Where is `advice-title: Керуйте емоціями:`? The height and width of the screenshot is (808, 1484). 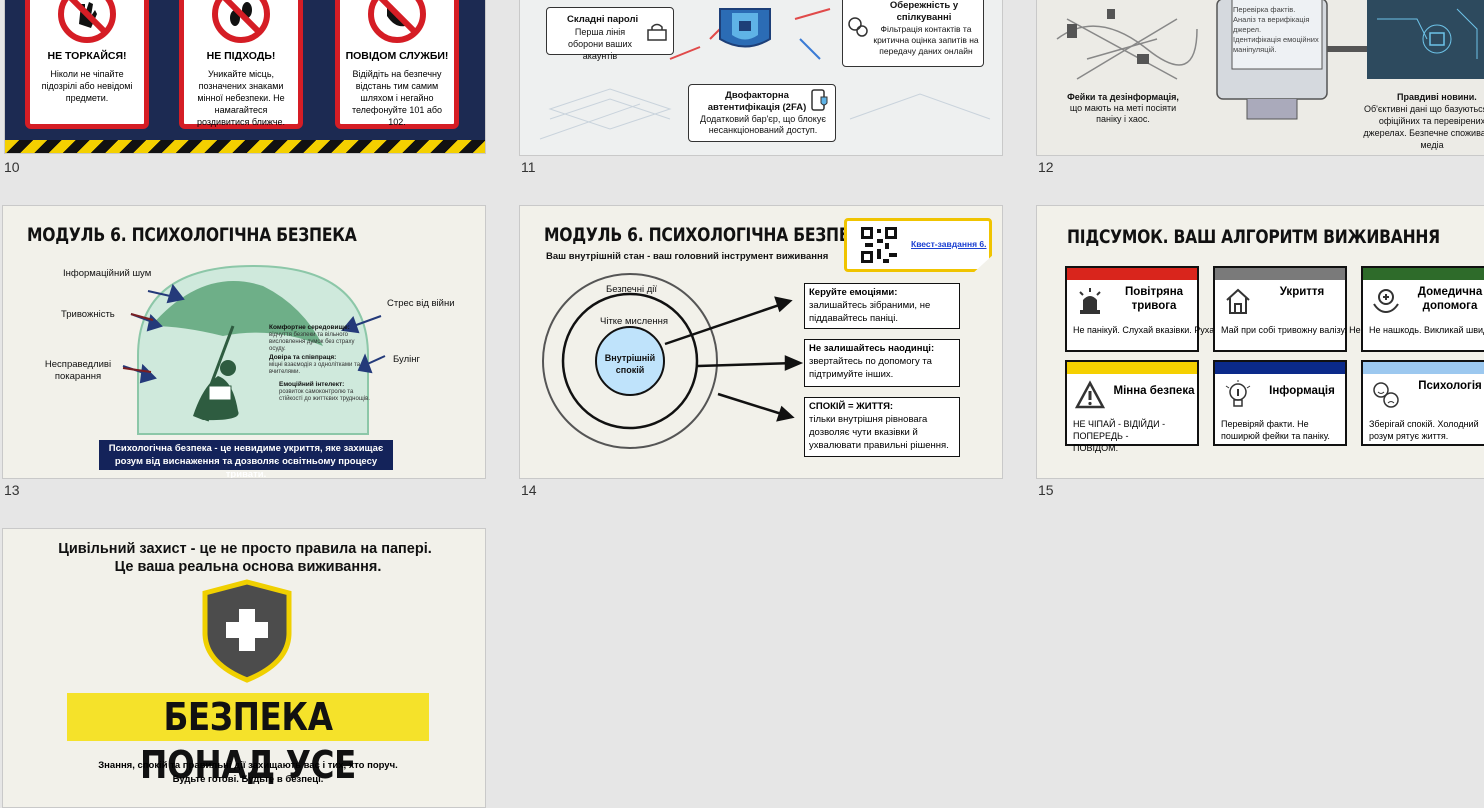
advice-title: Керуйте емоціями: is located at coordinates (853, 292).